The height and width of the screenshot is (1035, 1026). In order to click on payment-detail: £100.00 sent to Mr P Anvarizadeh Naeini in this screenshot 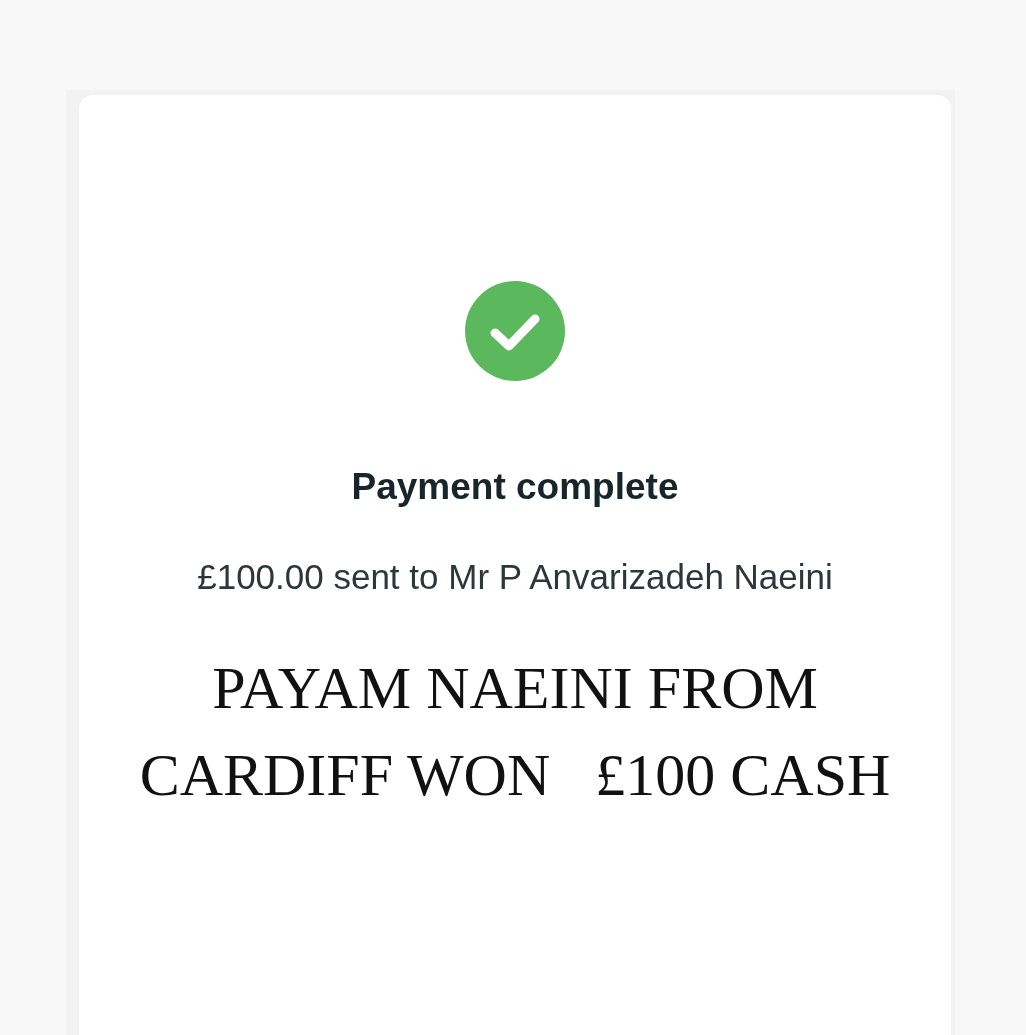, I will do `click(515, 577)`.